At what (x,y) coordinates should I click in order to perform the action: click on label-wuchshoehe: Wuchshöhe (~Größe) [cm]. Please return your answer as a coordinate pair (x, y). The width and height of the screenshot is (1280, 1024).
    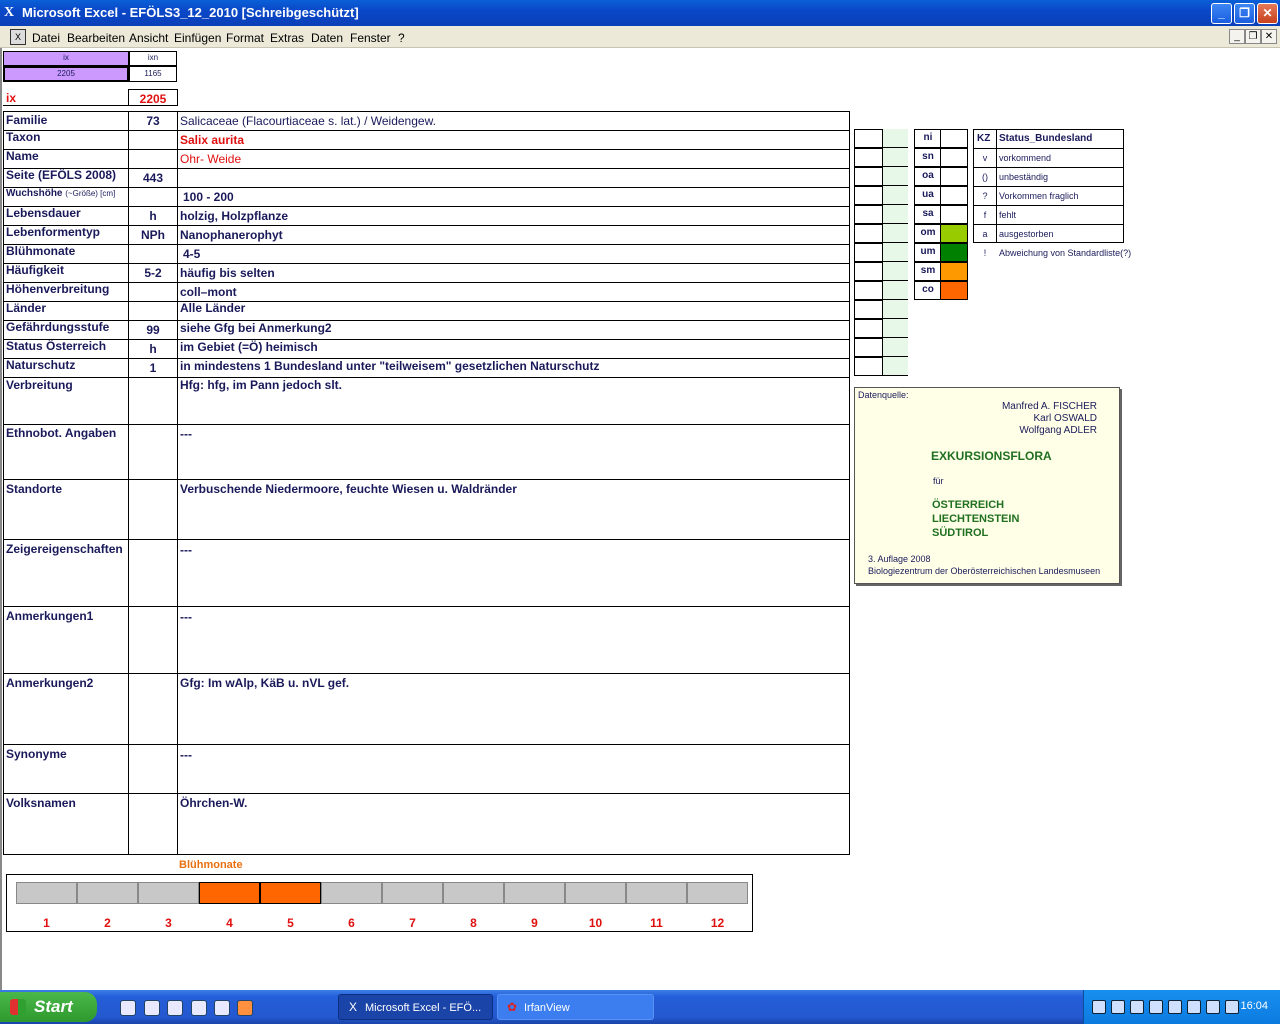
    Looking at the image, I should click on (60, 193).